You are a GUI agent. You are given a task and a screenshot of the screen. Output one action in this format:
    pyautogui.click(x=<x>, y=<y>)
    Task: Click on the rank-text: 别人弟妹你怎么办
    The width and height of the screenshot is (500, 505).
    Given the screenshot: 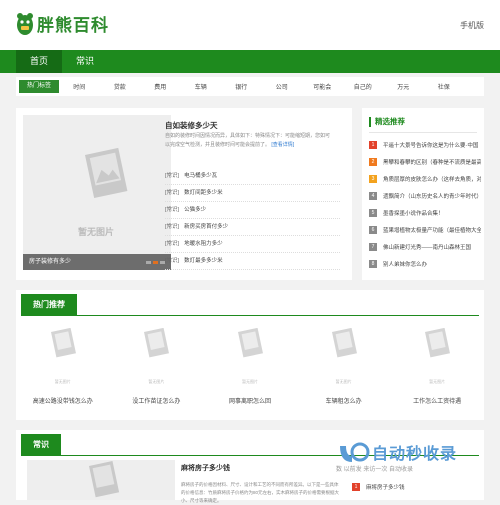 What is the action you would take?
    pyautogui.click(x=405, y=264)
    